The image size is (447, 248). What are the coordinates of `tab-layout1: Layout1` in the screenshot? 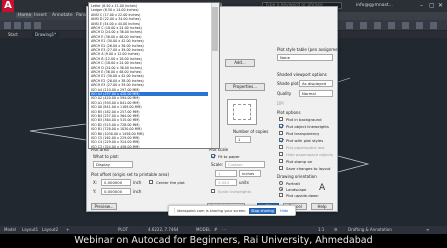 It's located at (30, 229).